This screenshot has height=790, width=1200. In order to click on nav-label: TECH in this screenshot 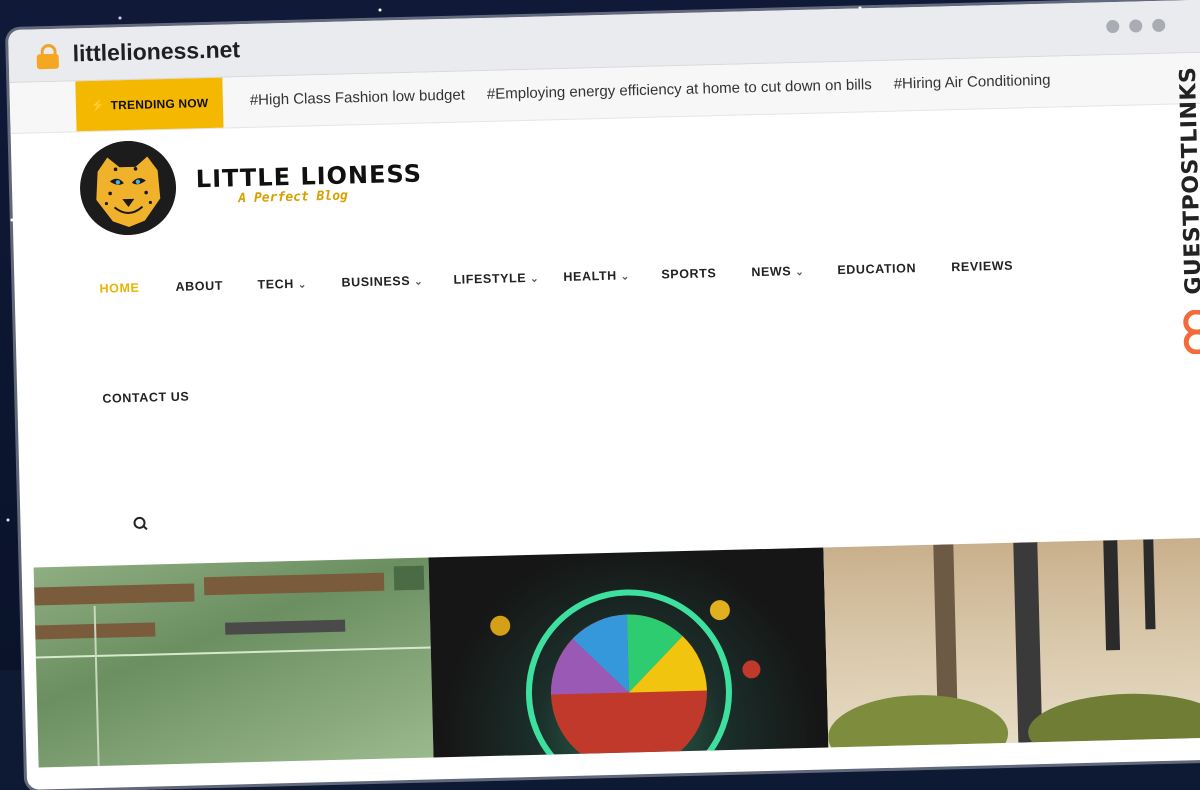, I will do `click(276, 284)`.